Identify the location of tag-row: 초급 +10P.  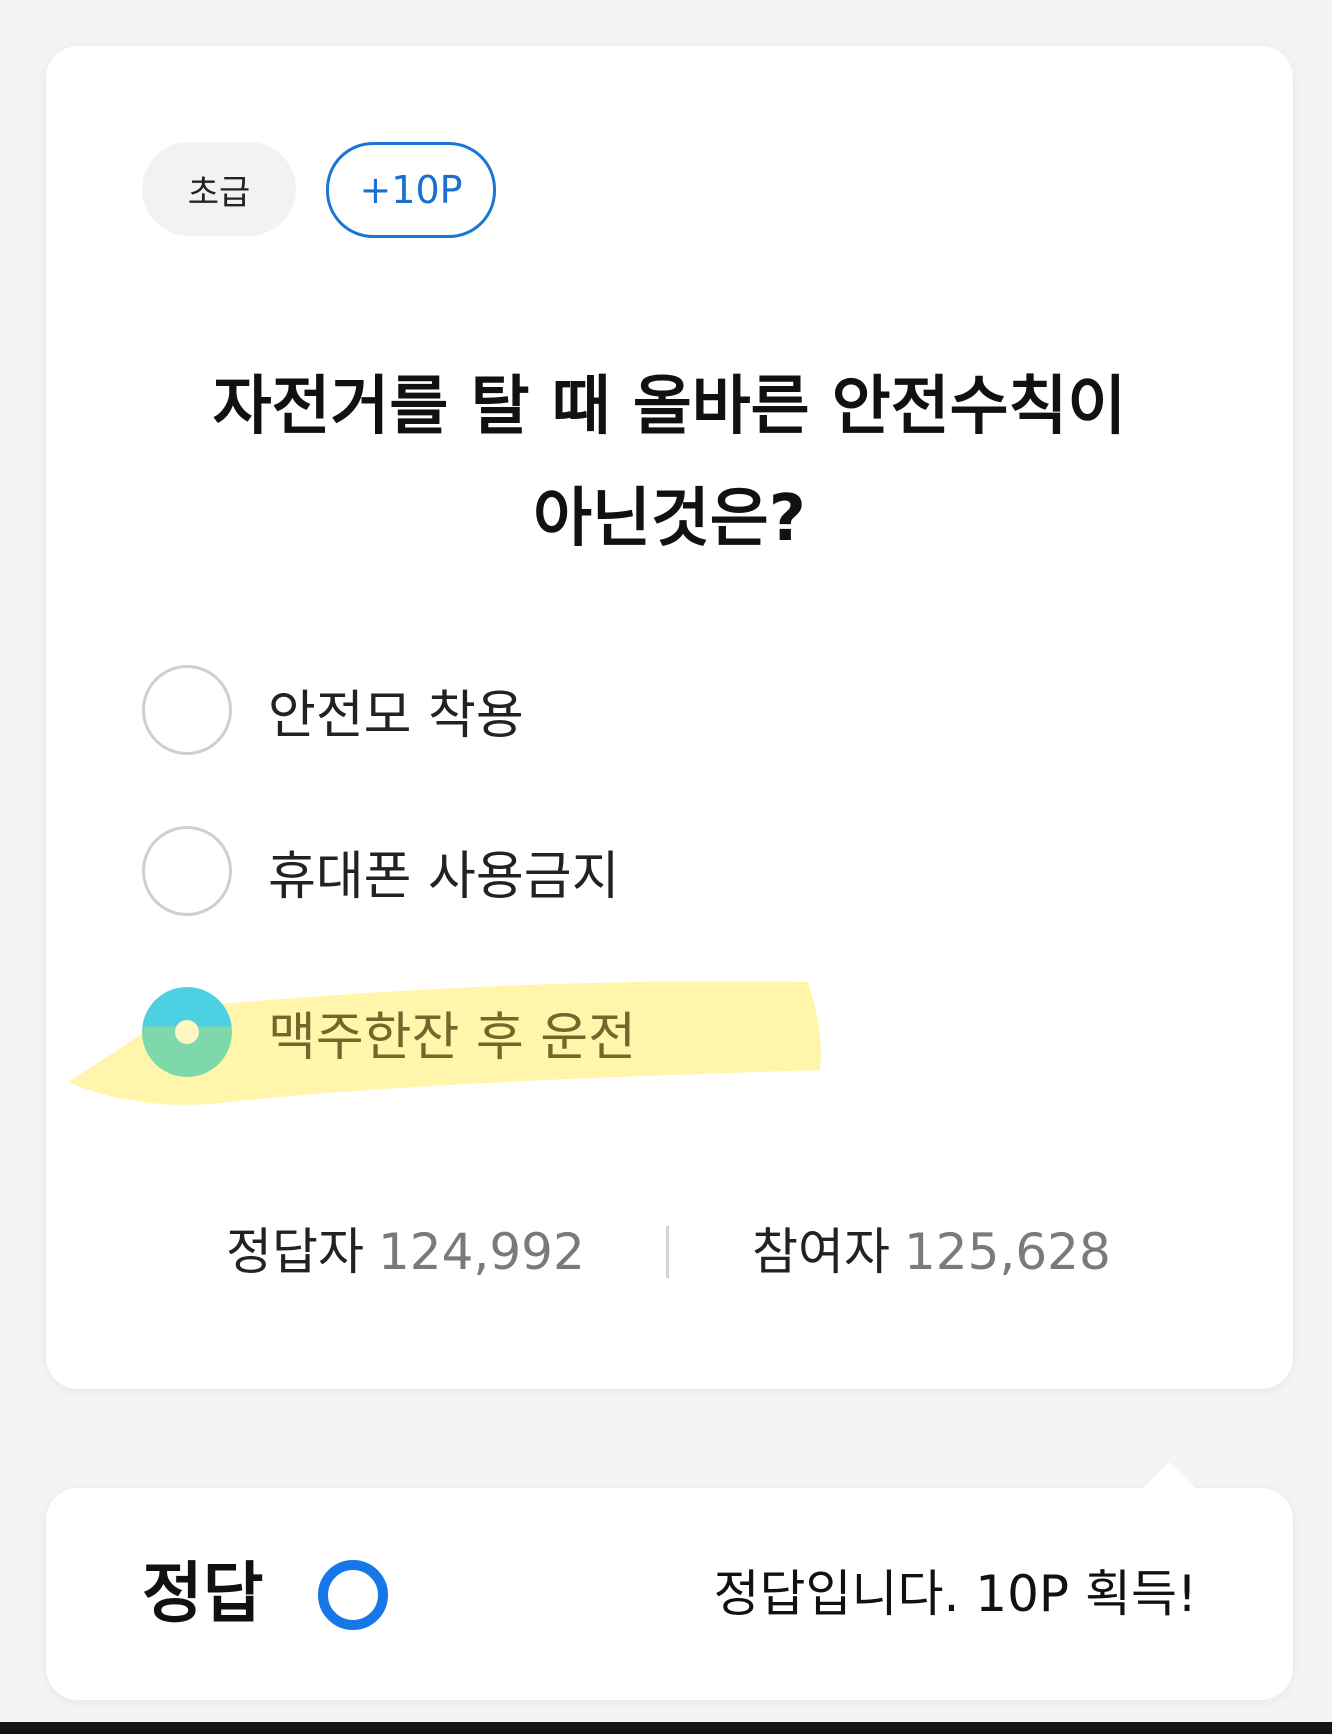
(319, 190).